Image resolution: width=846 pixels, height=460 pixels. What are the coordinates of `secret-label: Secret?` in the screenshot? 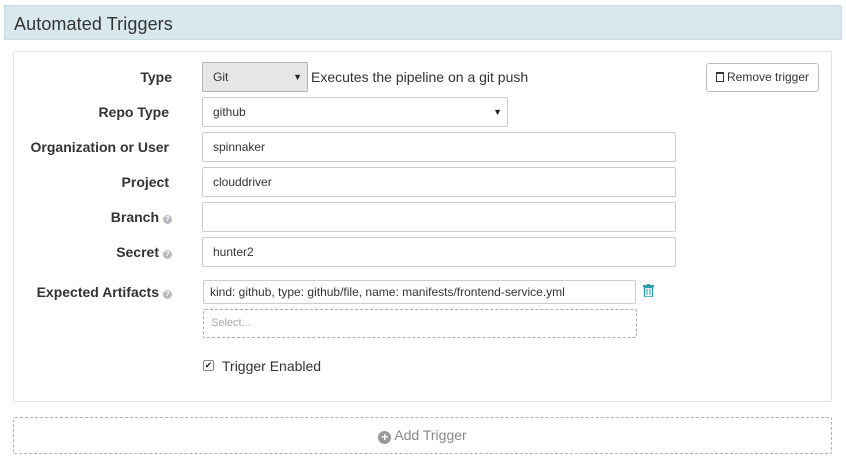 It's located at (144, 252).